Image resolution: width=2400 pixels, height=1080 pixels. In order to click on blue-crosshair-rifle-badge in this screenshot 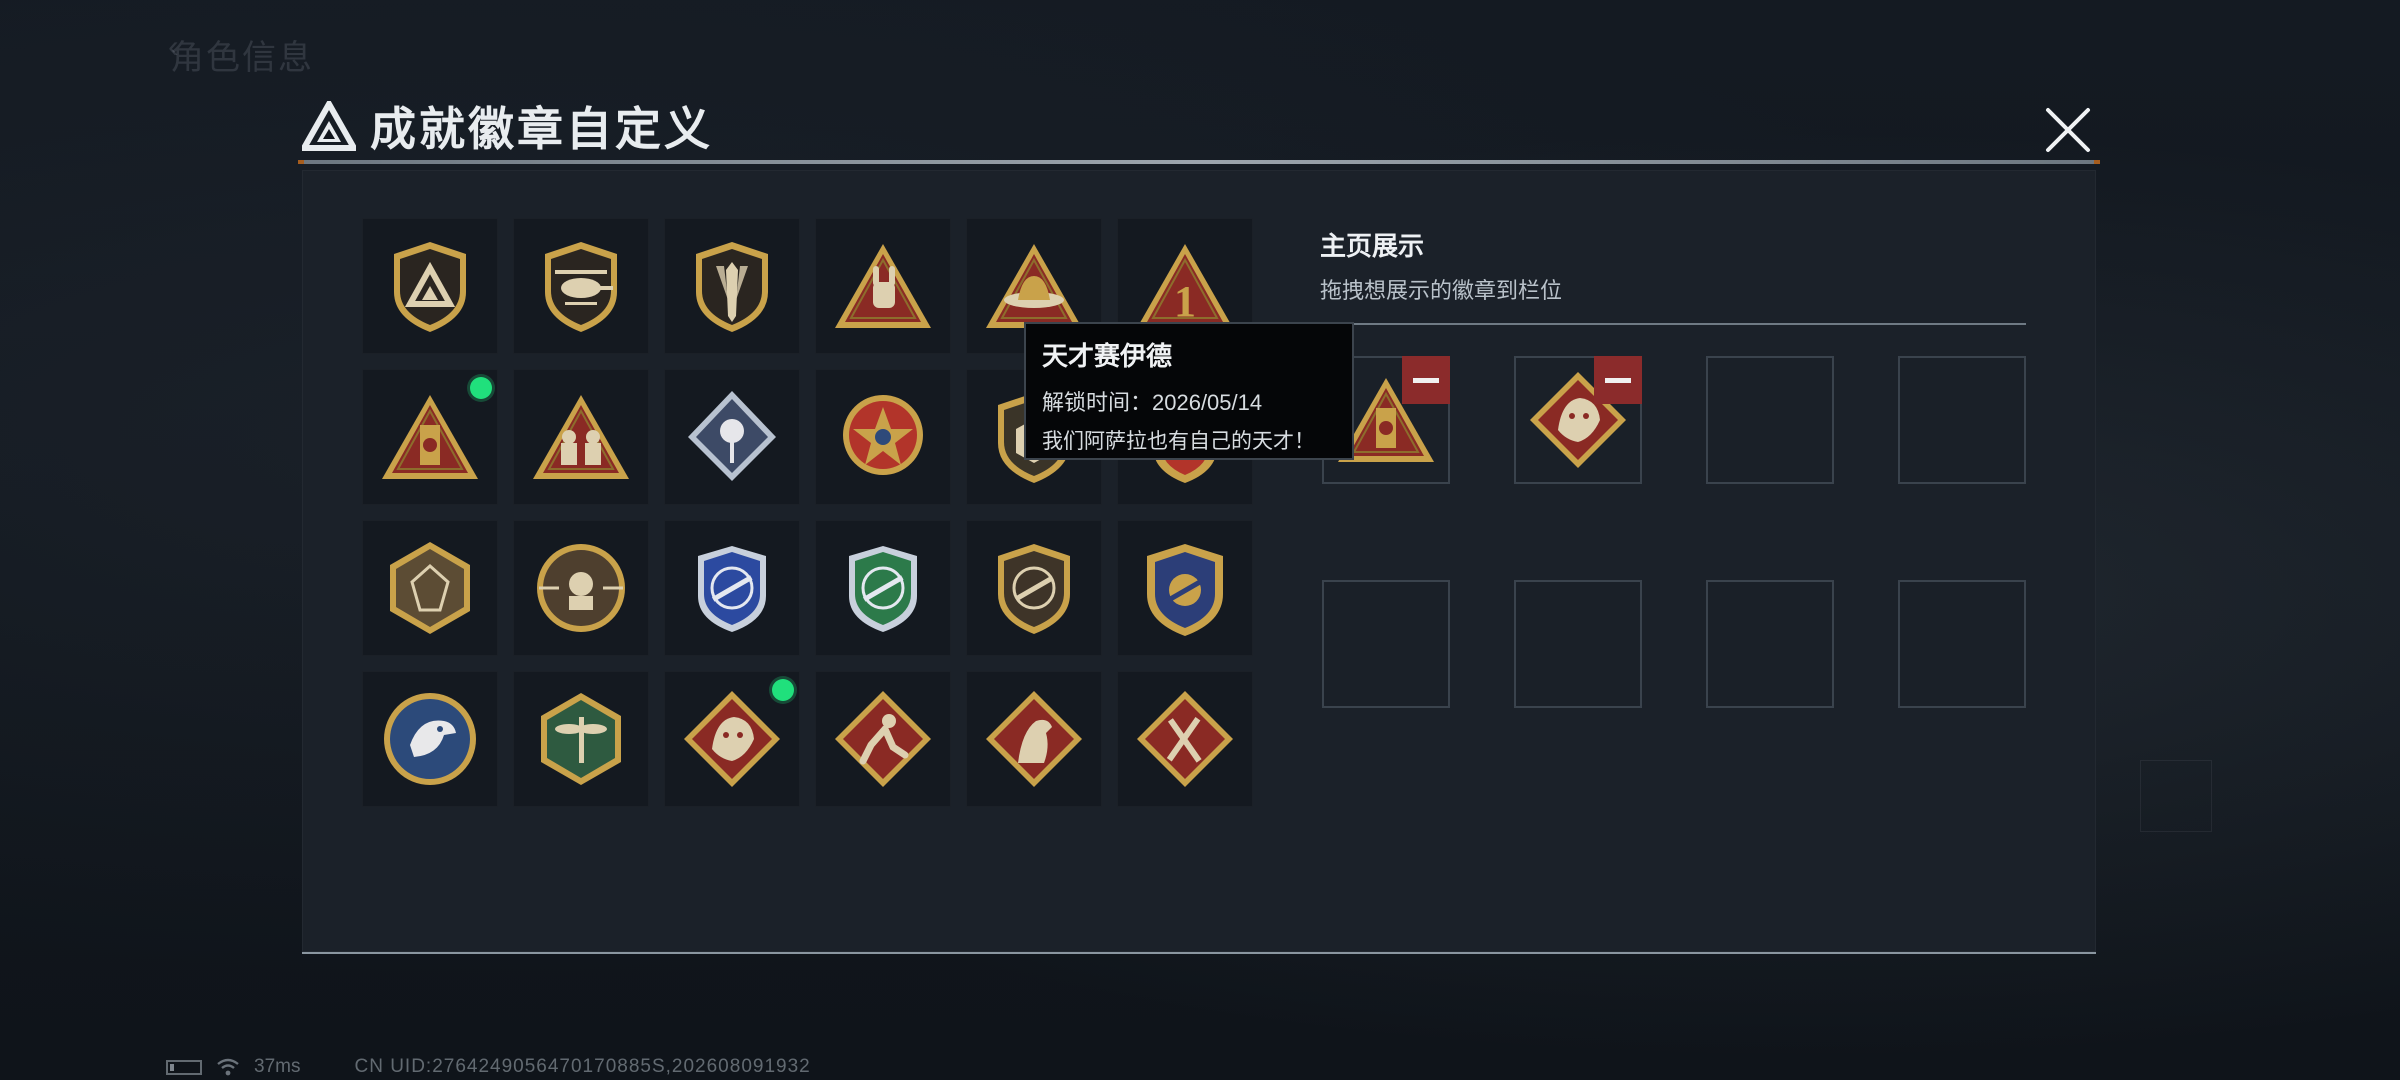, I will do `click(732, 588)`.